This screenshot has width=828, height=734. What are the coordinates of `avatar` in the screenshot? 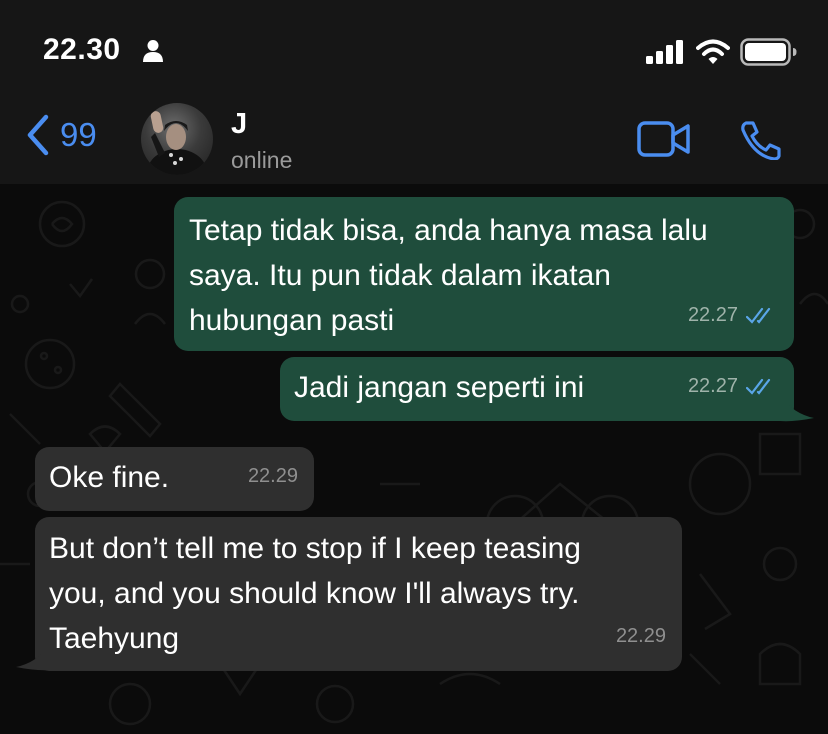 It's located at (177, 139).